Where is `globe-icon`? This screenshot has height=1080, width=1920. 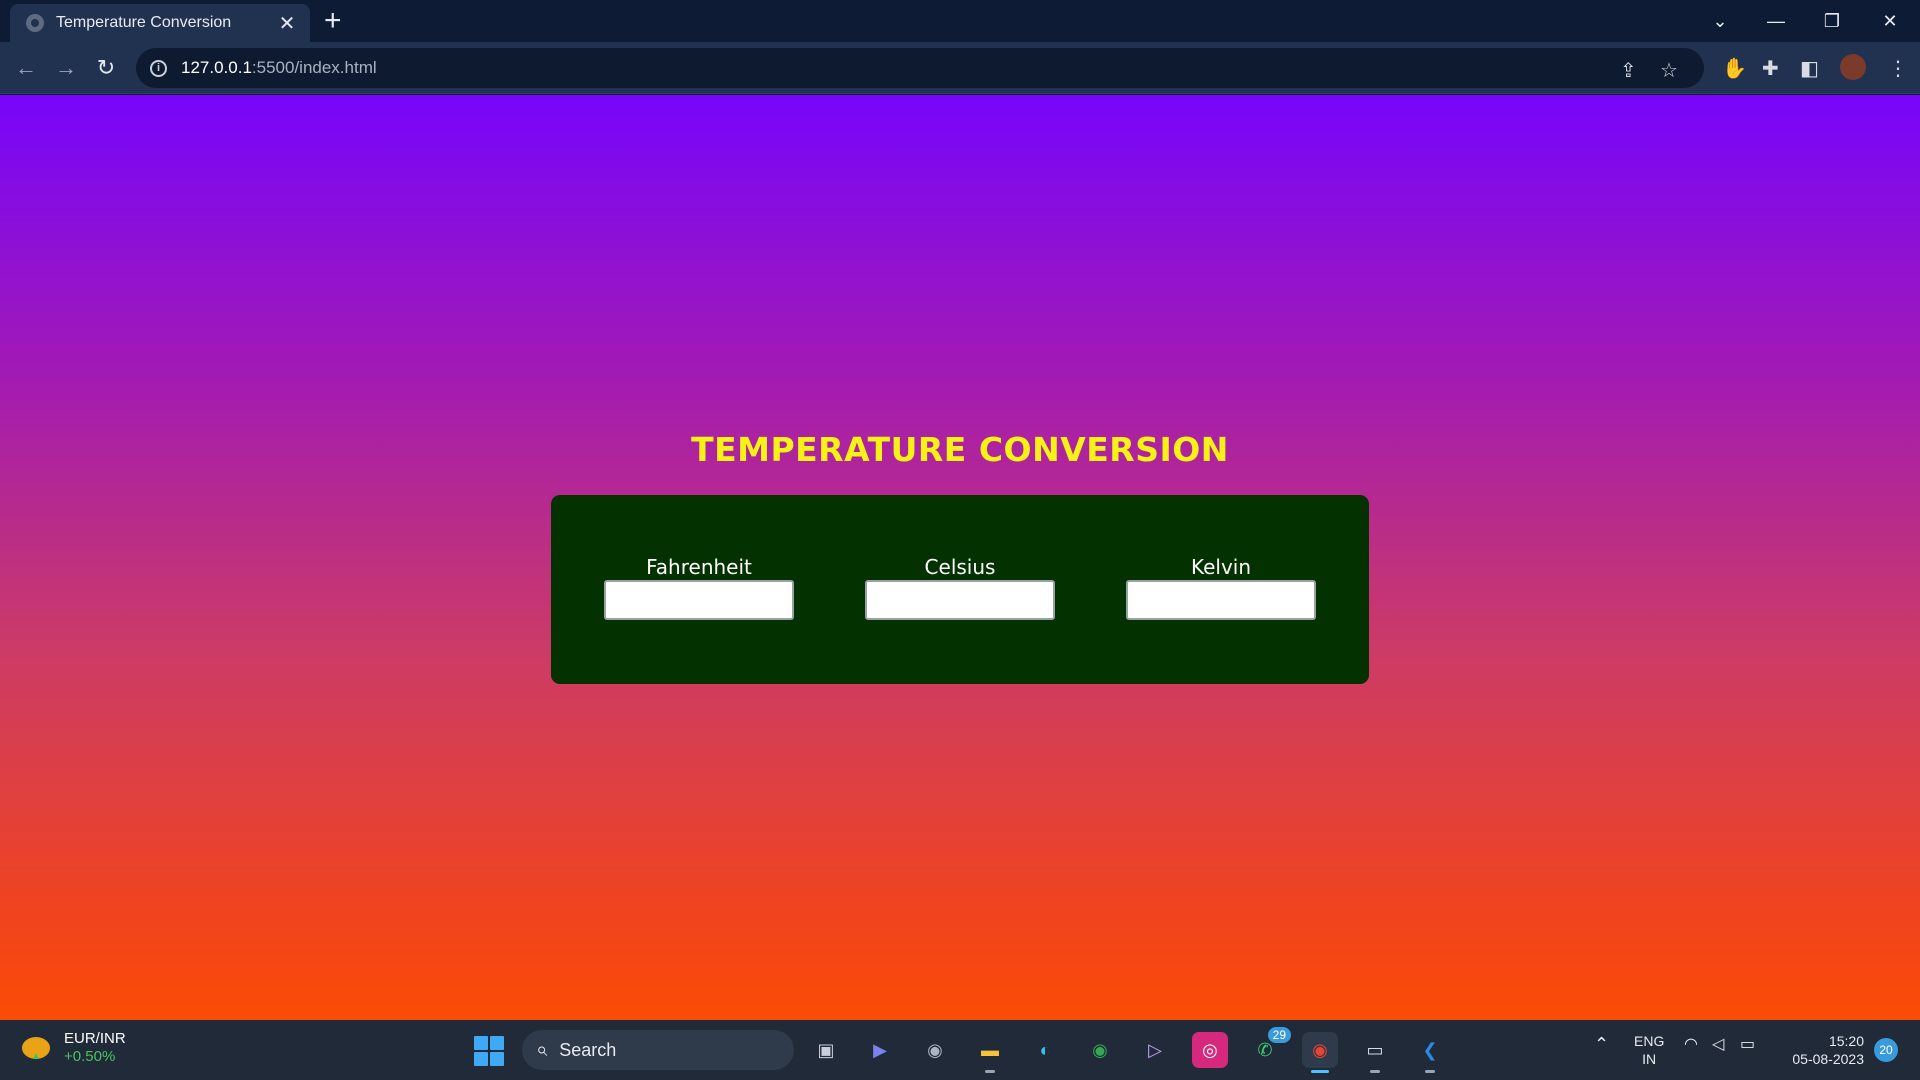 globe-icon is located at coordinates (35, 23).